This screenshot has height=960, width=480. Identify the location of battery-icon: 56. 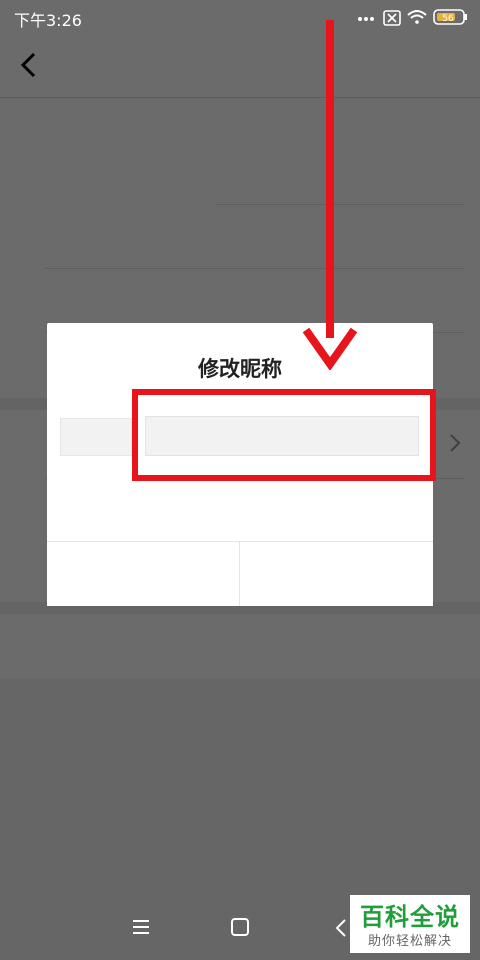
(450, 17).